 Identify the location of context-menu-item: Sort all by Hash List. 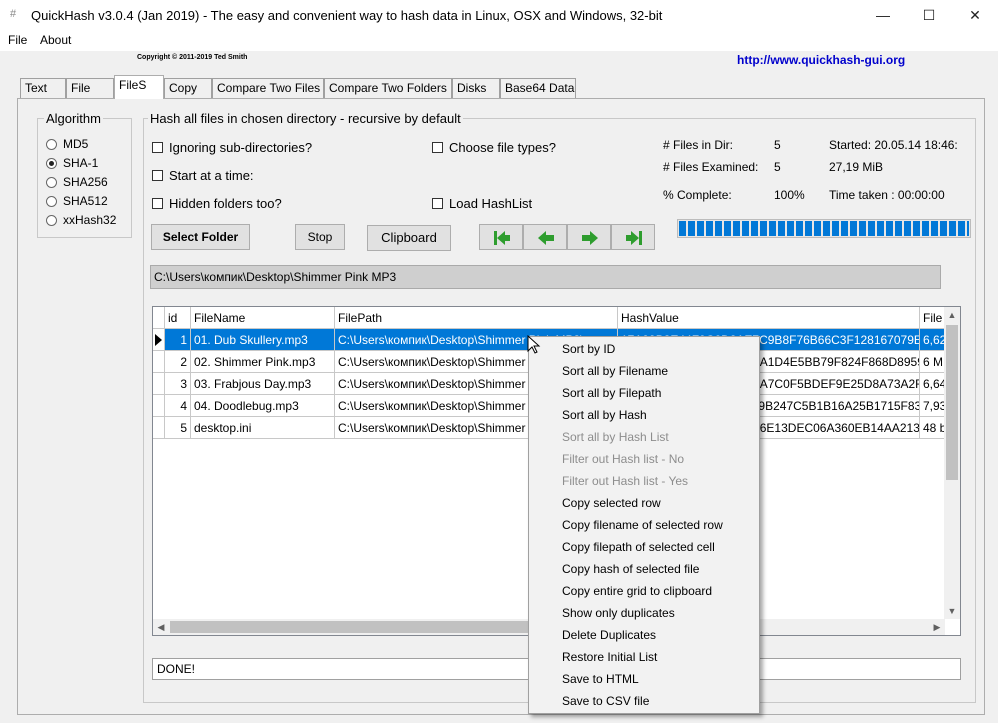
(615, 437).